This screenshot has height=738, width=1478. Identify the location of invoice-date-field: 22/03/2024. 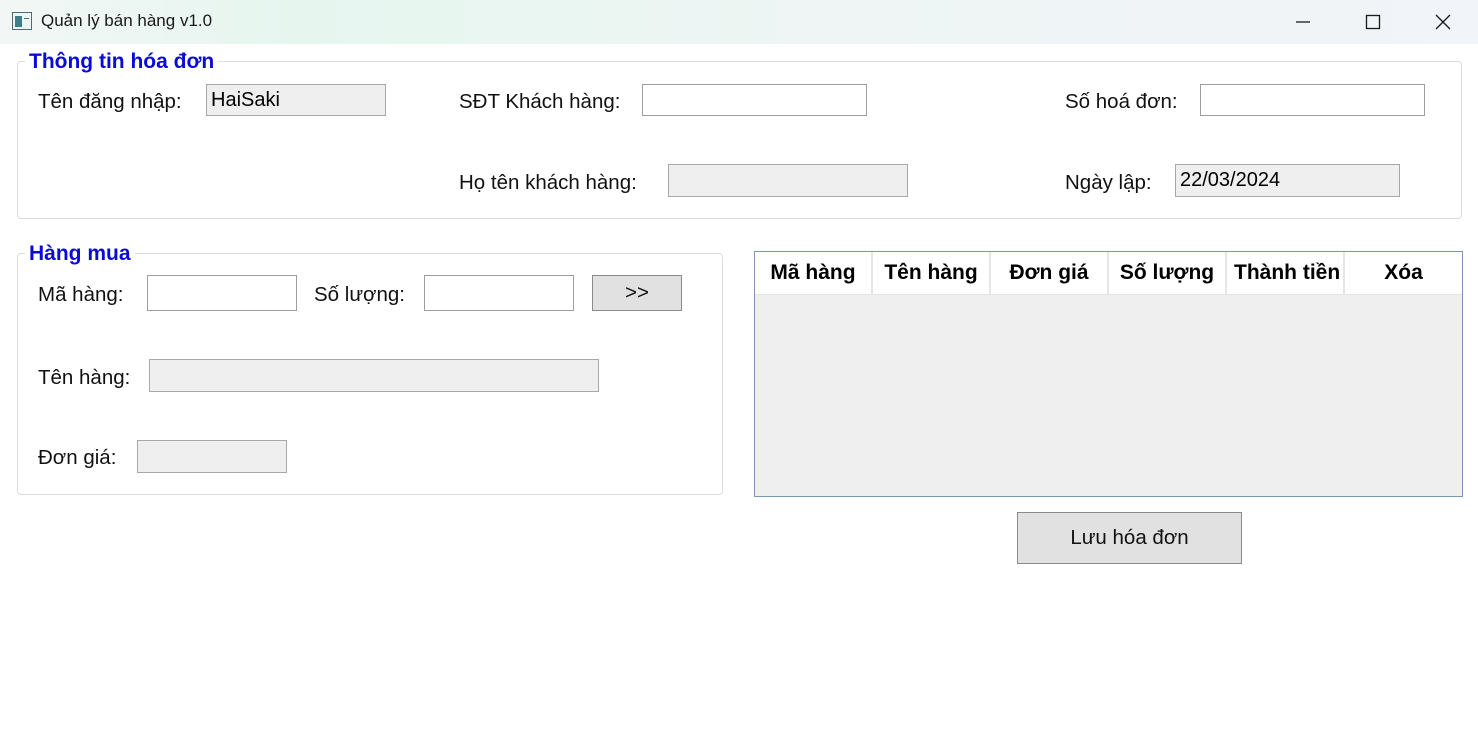
(1287, 180).